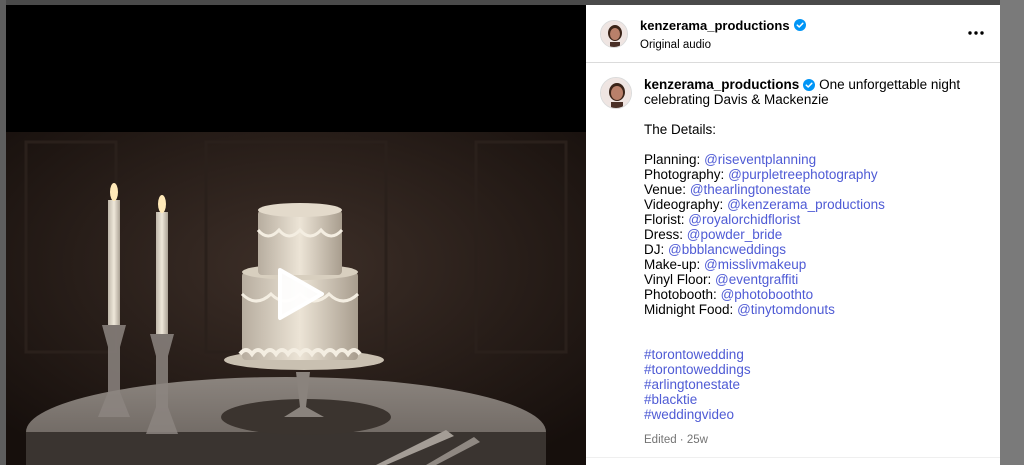 The height and width of the screenshot is (465, 1024). Describe the element at coordinates (809, 219) in the screenshot. I see `credit-line: Florist: @royalorchidflorist` at that location.